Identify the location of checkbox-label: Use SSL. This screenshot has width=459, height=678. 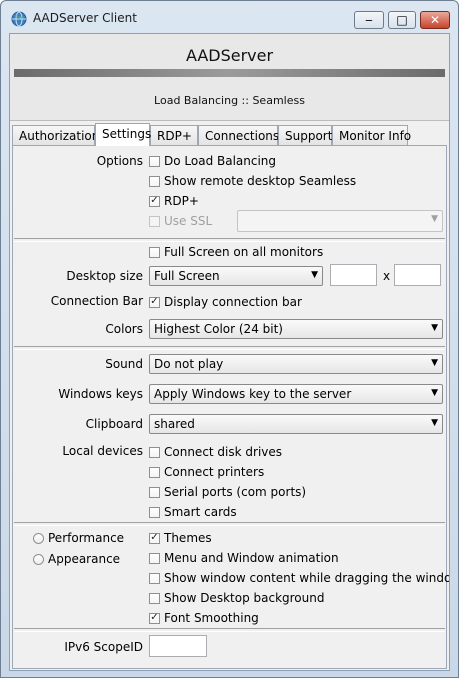
(188, 221).